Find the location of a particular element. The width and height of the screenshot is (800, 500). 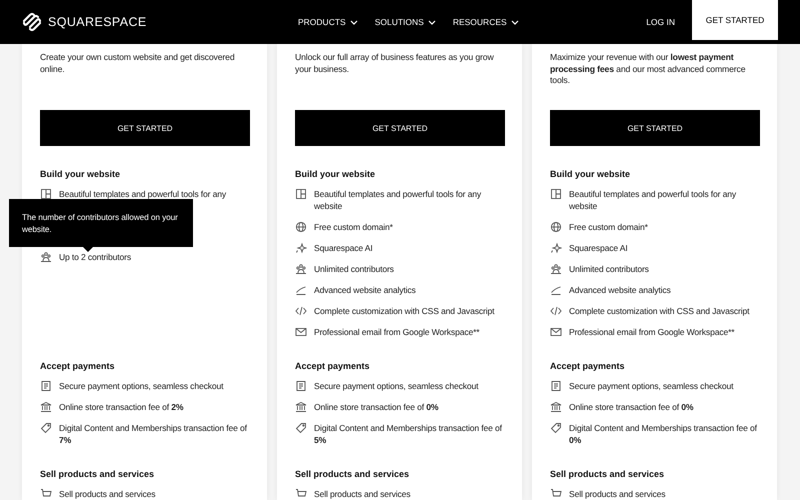

logo-text: SQUARESPACE is located at coordinates (97, 22).